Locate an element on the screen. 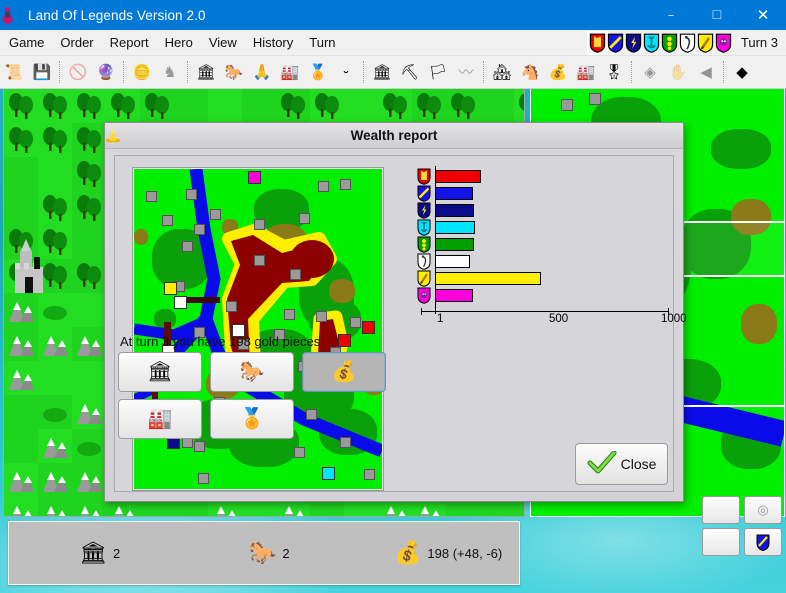  report-button-row: 🏭 🏅 is located at coordinates (252, 419).